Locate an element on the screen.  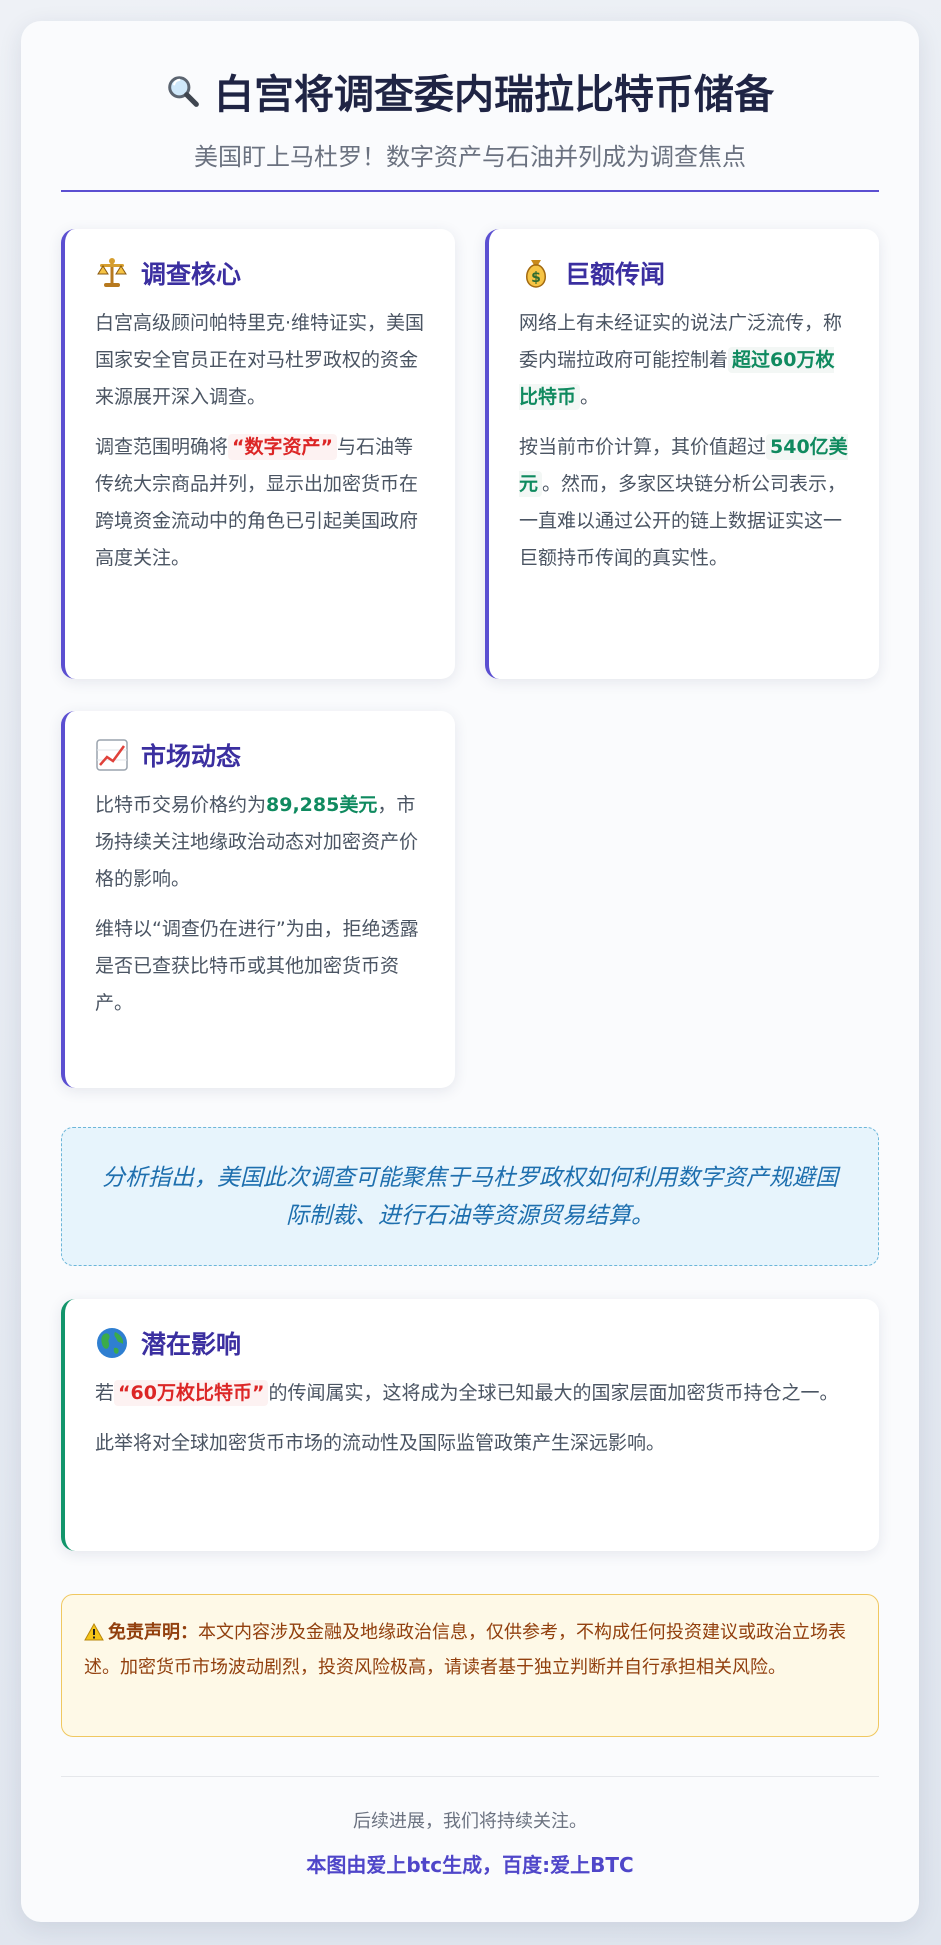
card-paragraph: 网络上有未经证实的说法广泛流传，称委内瑞拉政府可能控制着 超过60万枚比特币。 is located at coordinates (686, 360).